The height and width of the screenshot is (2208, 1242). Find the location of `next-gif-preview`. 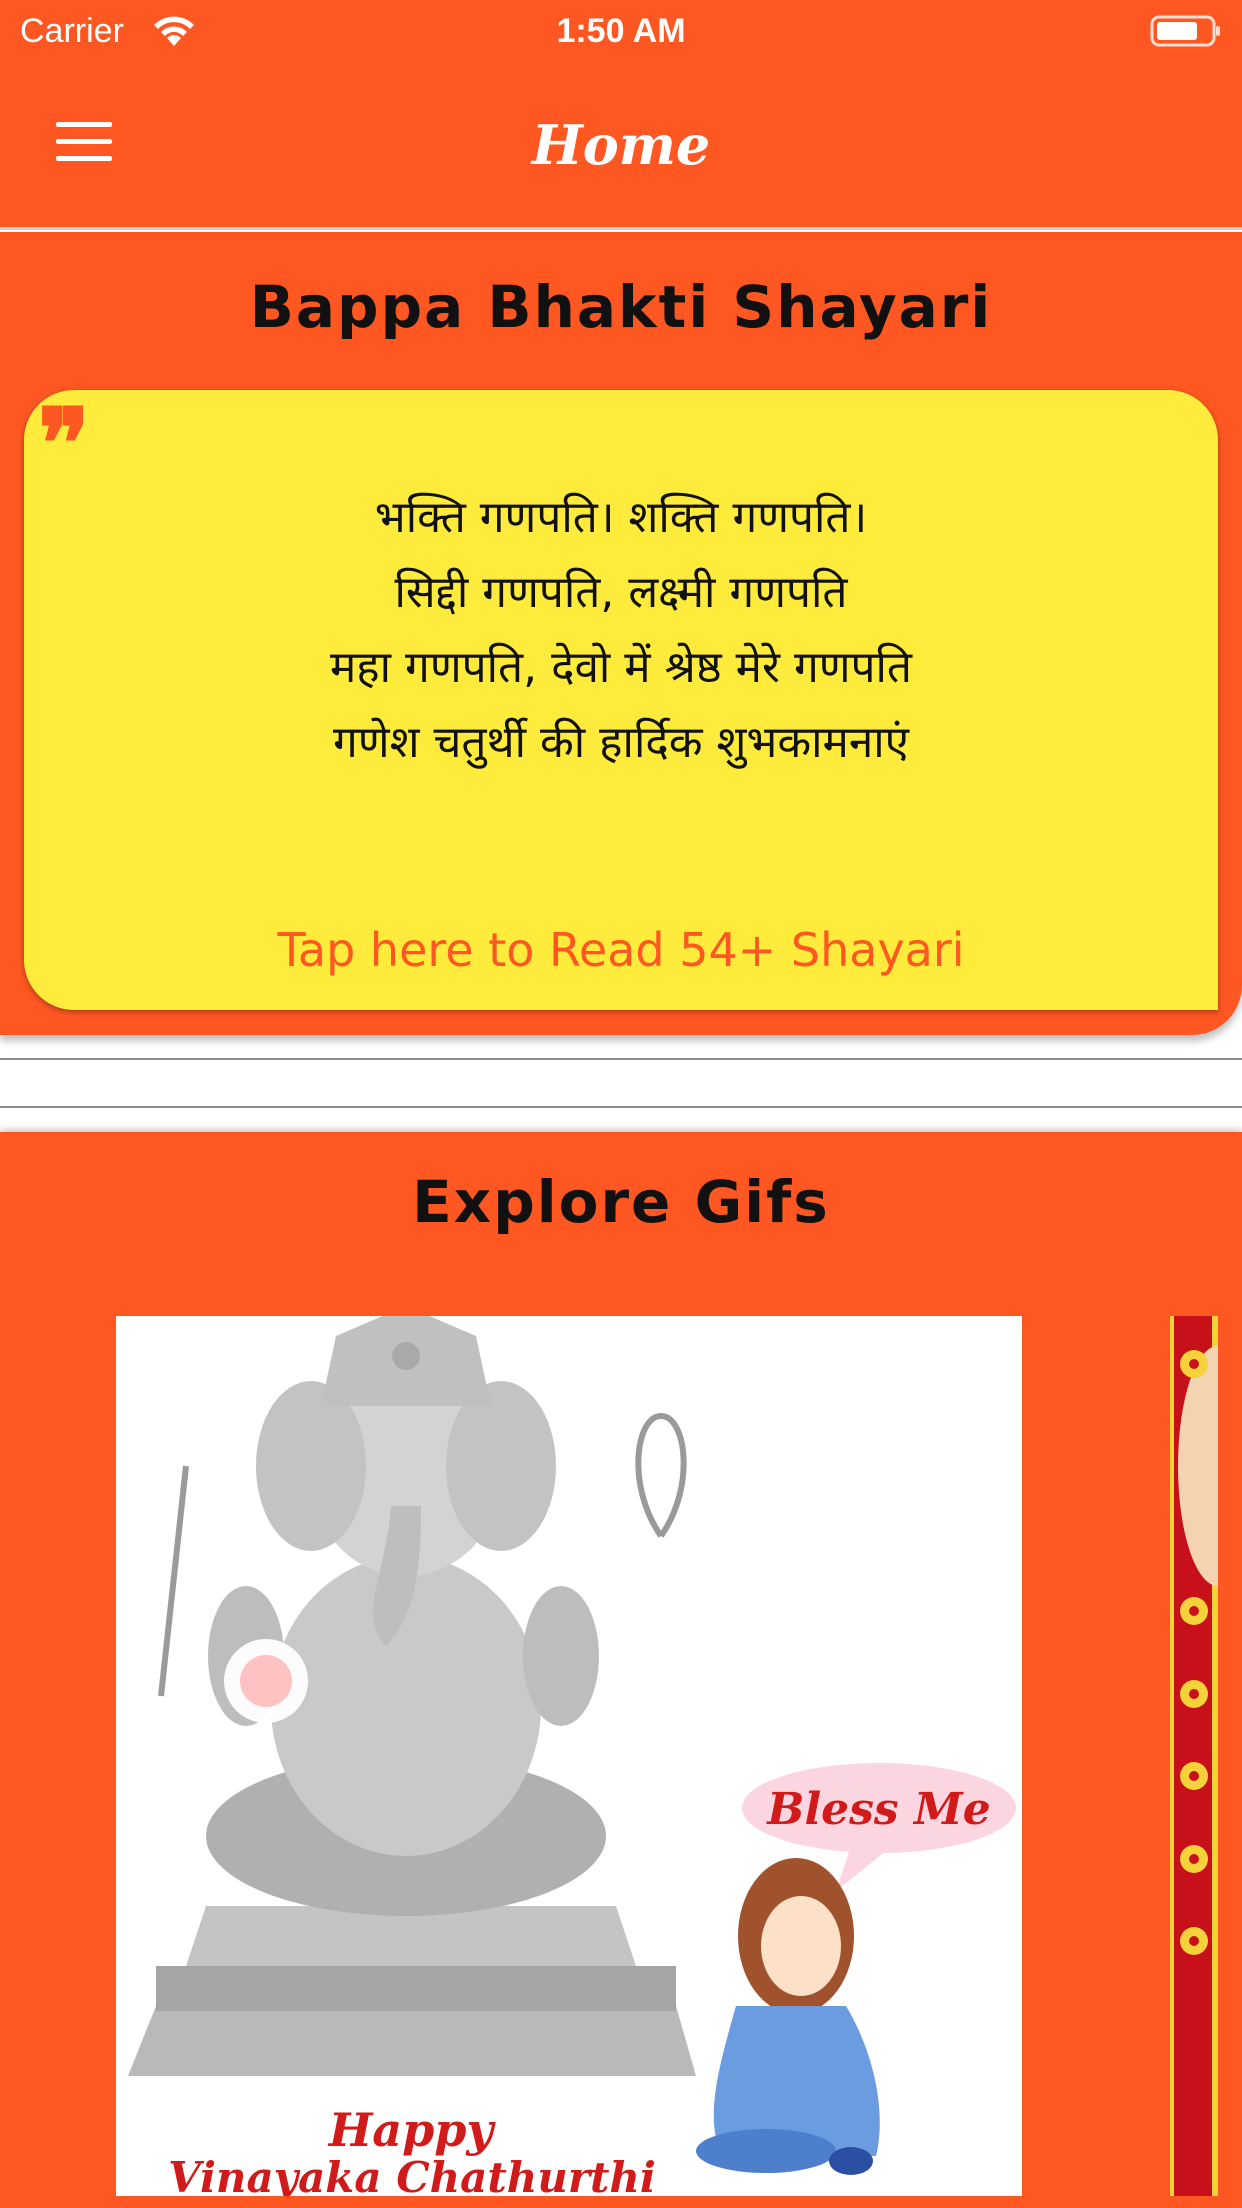

next-gif-preview is located at coordinates (1194, 1756).